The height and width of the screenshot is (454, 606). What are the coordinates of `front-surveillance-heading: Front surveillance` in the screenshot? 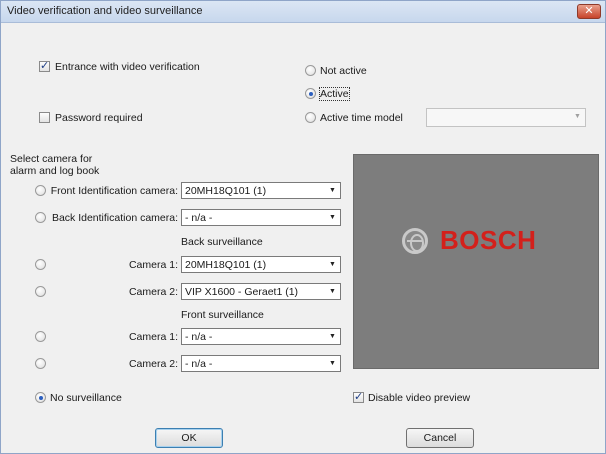 It's located at (222, 315).